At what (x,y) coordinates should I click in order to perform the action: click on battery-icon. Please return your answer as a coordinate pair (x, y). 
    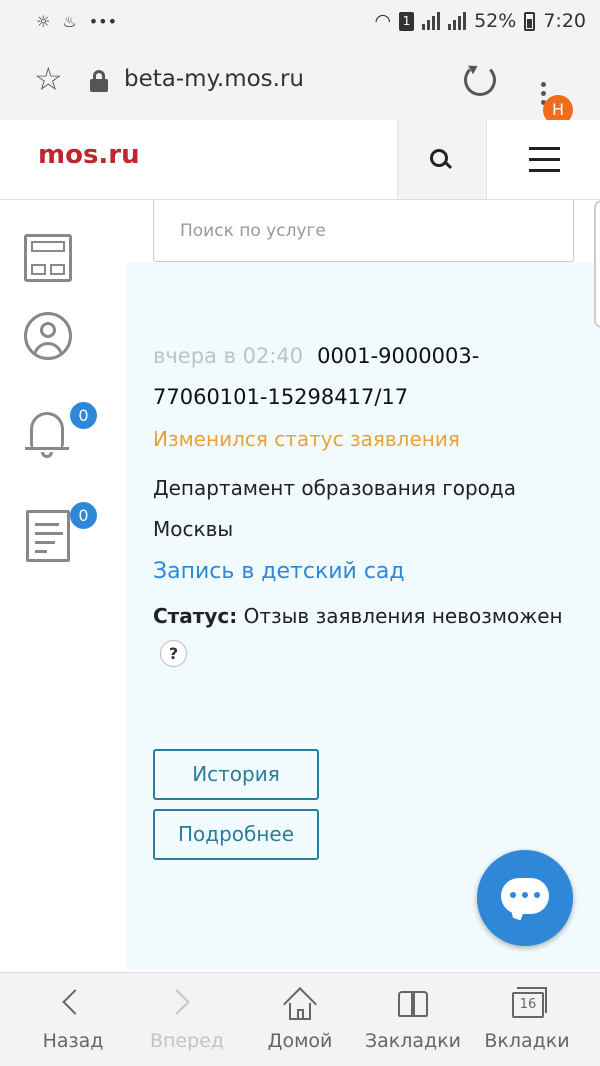
    Looking at the image, I should click on (530, 21).